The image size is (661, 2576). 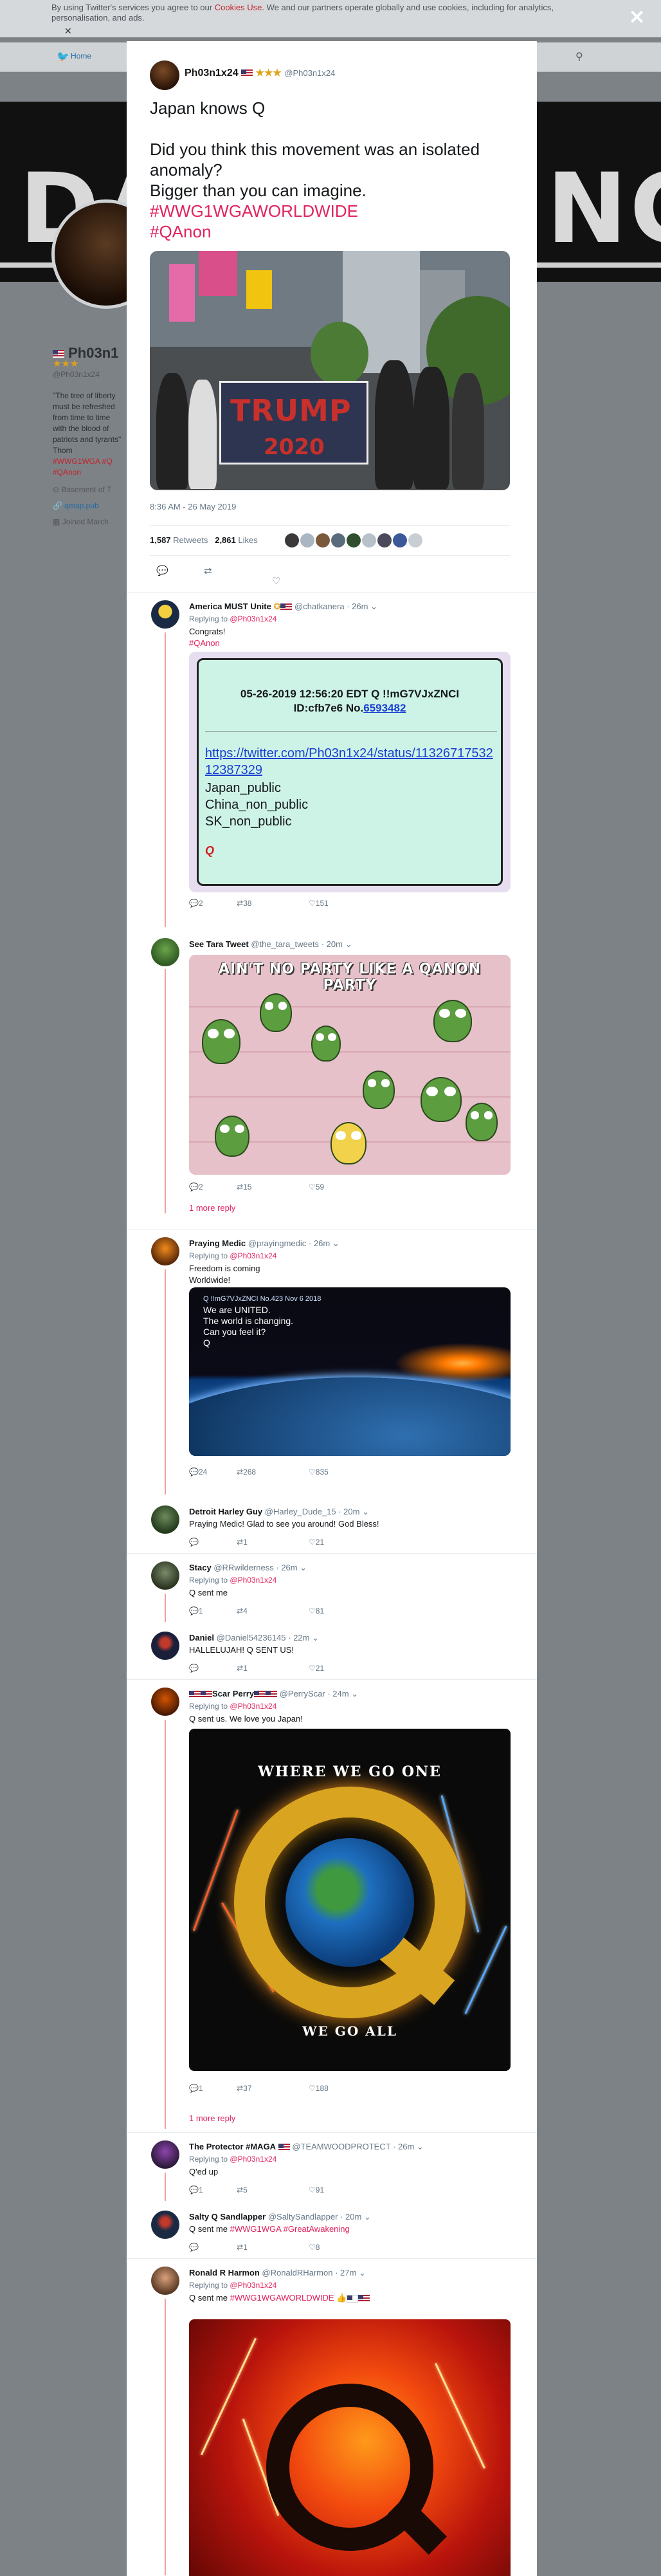 What do you see at coordinates (225, 2272) in the screenshot?
I see `reply-author-name: Ronald R Harmon` at bounding box center [225, 2272].